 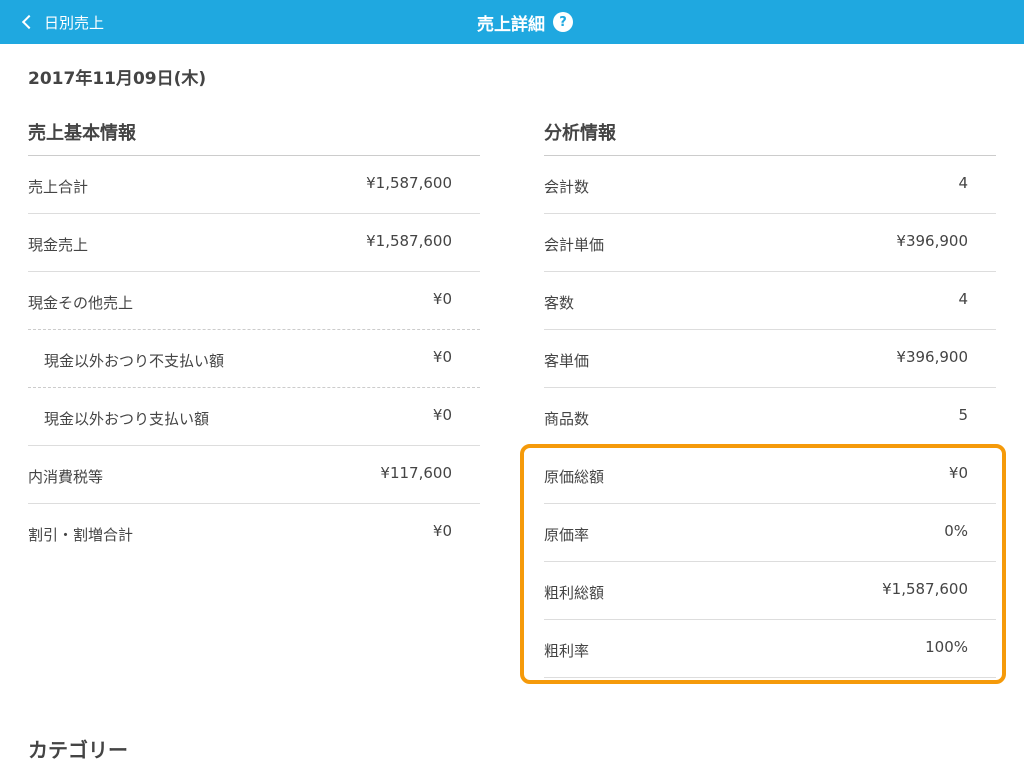 I want to click on back-button-label: 日別売上, so click(x=74, y=22).